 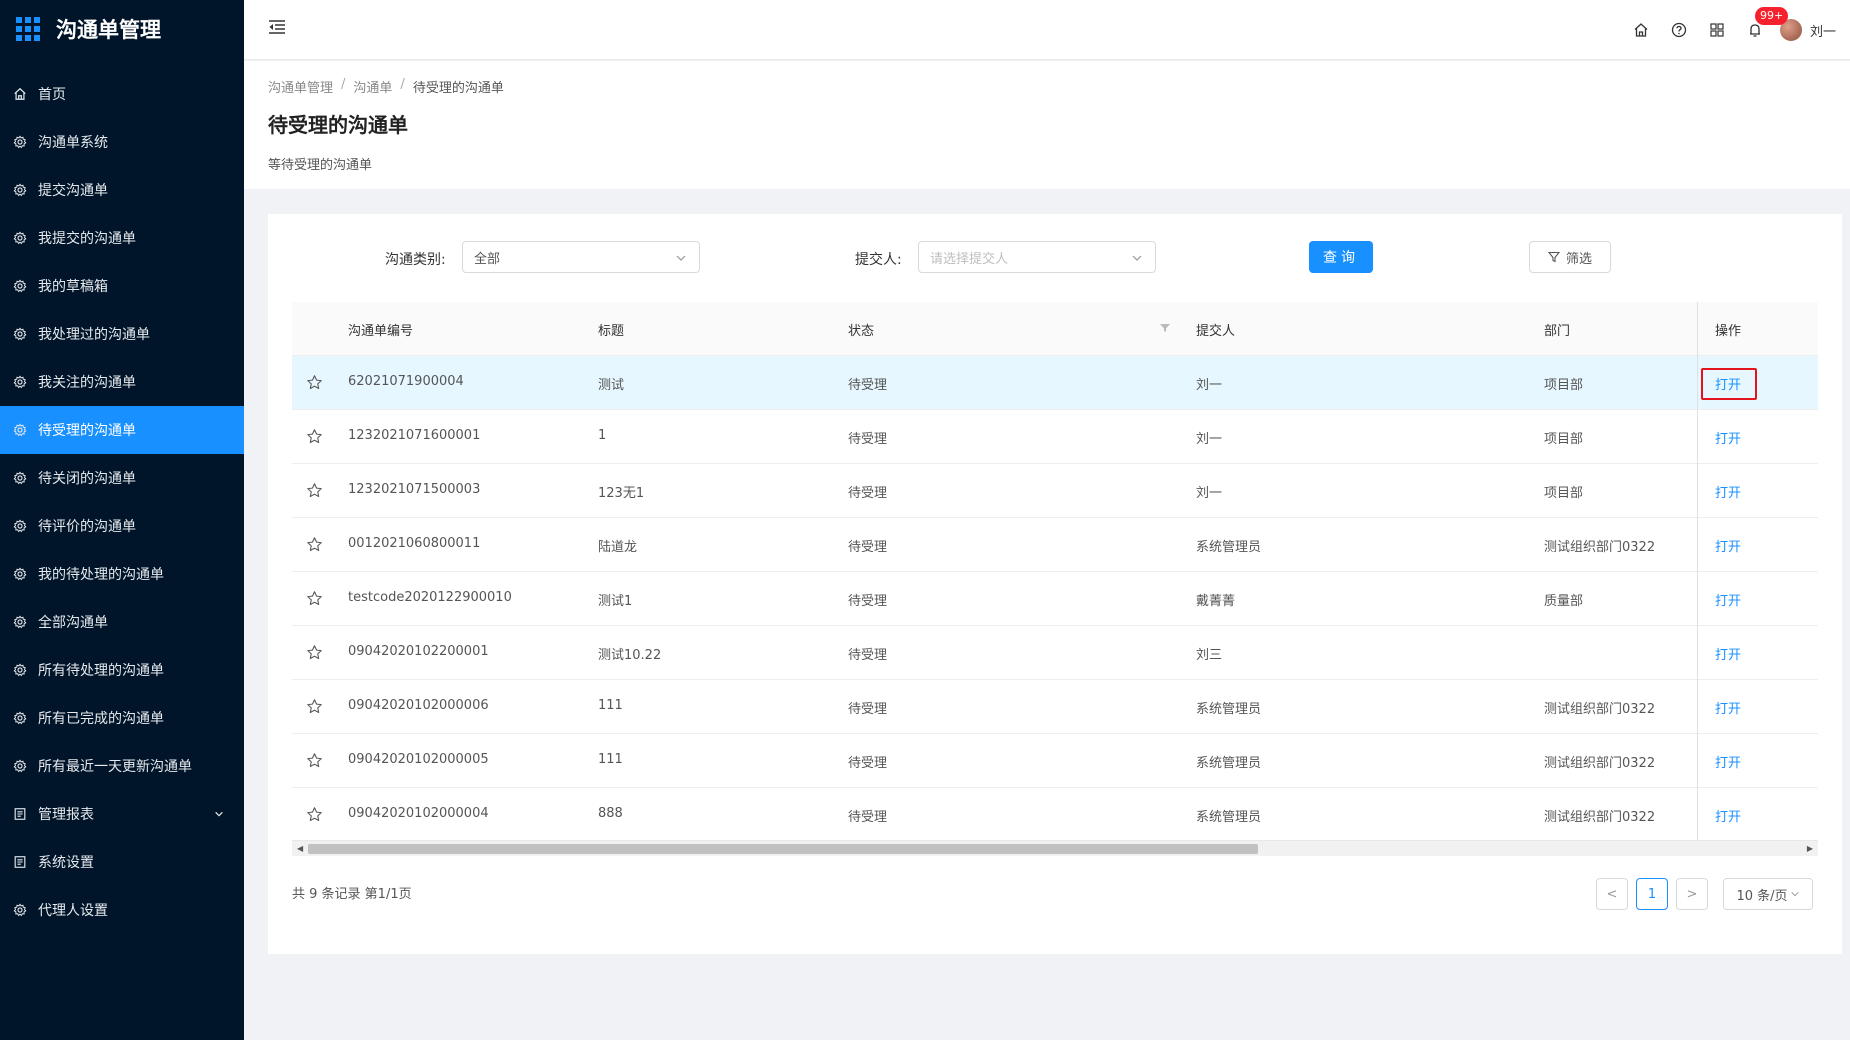 What do you see at coordinates (122, 670) in the screenshot?
I see `sidebar-item: 所有待处理的沟通单` at bounding box center [122, 670].